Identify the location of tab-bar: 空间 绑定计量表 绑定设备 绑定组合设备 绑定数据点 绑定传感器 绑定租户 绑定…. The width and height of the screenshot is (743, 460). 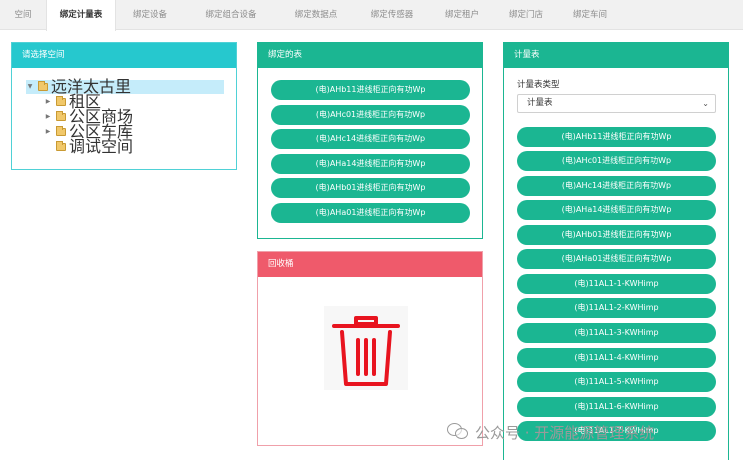
(371, 15).